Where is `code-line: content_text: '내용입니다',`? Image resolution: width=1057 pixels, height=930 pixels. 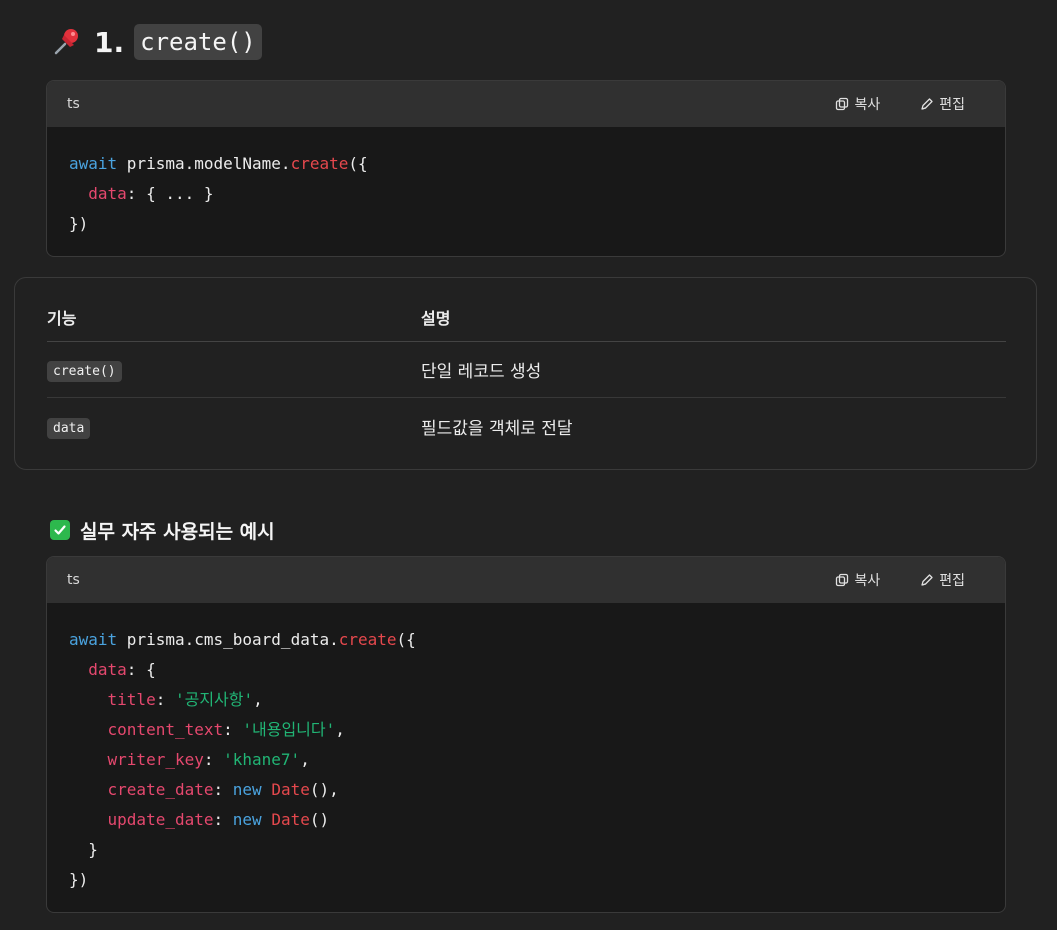
code-line: content_text: '내용입니다', is located at coordinates (526, 730).